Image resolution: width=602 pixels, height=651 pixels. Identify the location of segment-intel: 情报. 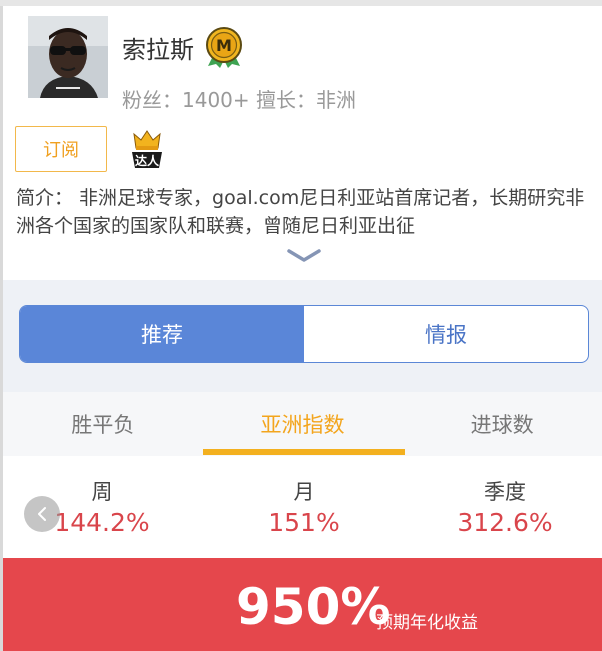
(446, 334).